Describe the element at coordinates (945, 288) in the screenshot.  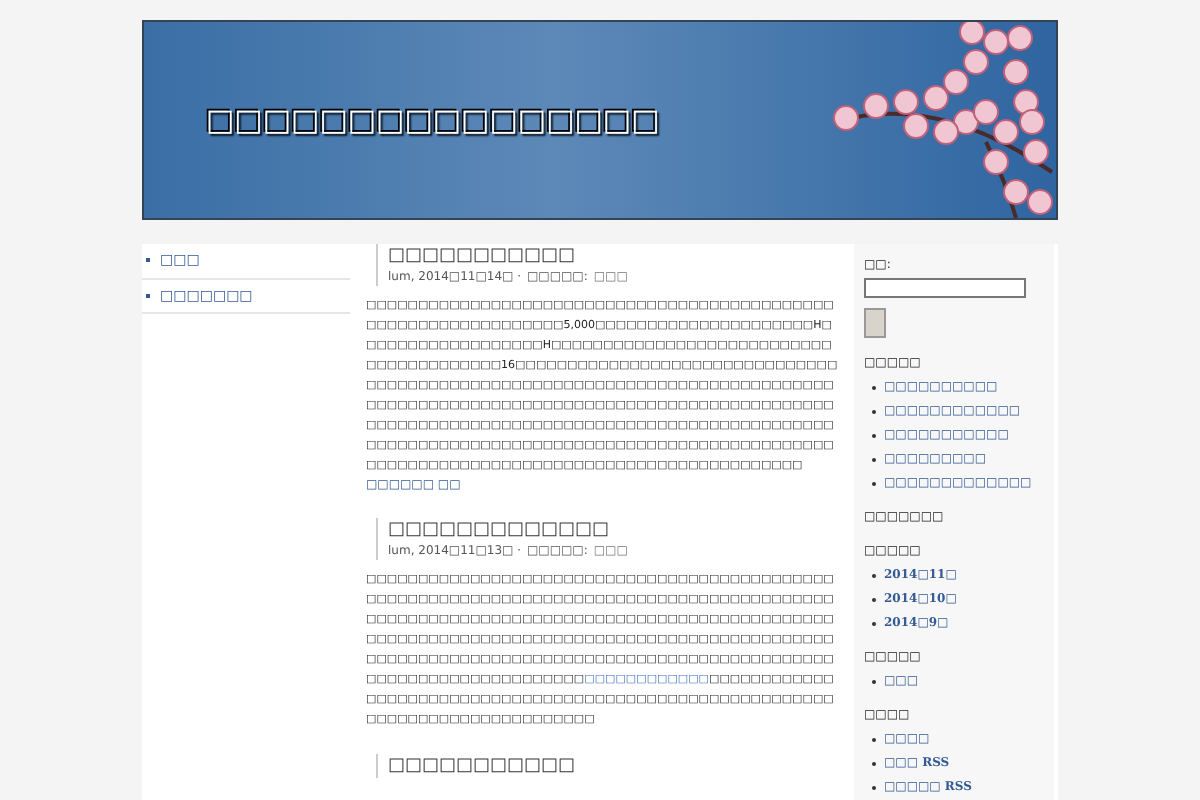
I see `search-field` at that location.